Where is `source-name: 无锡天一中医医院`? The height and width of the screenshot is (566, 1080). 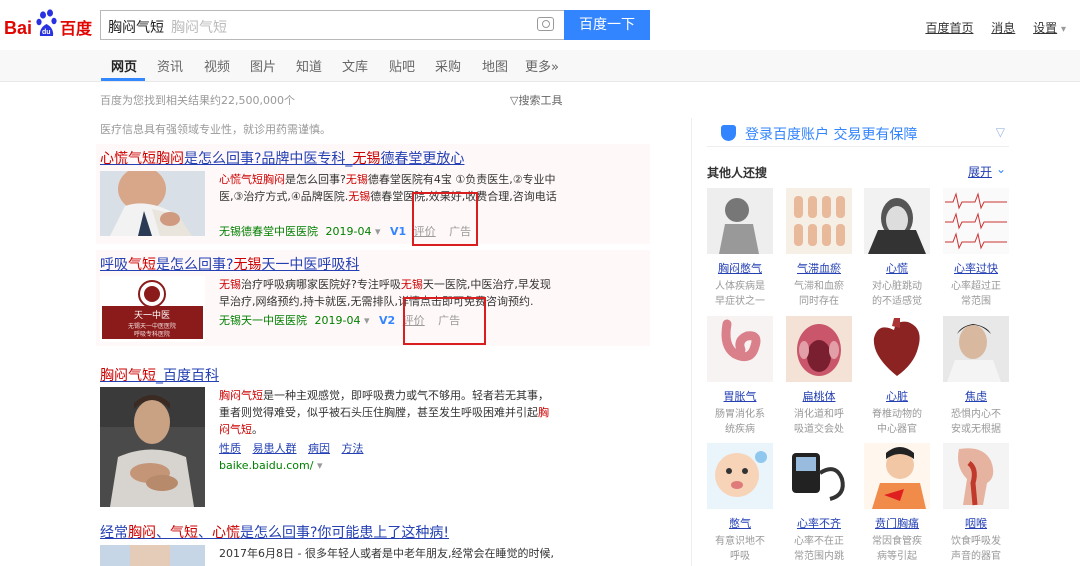 source-name: 无锡天一中医医院 is located at coordinates (263, 320).